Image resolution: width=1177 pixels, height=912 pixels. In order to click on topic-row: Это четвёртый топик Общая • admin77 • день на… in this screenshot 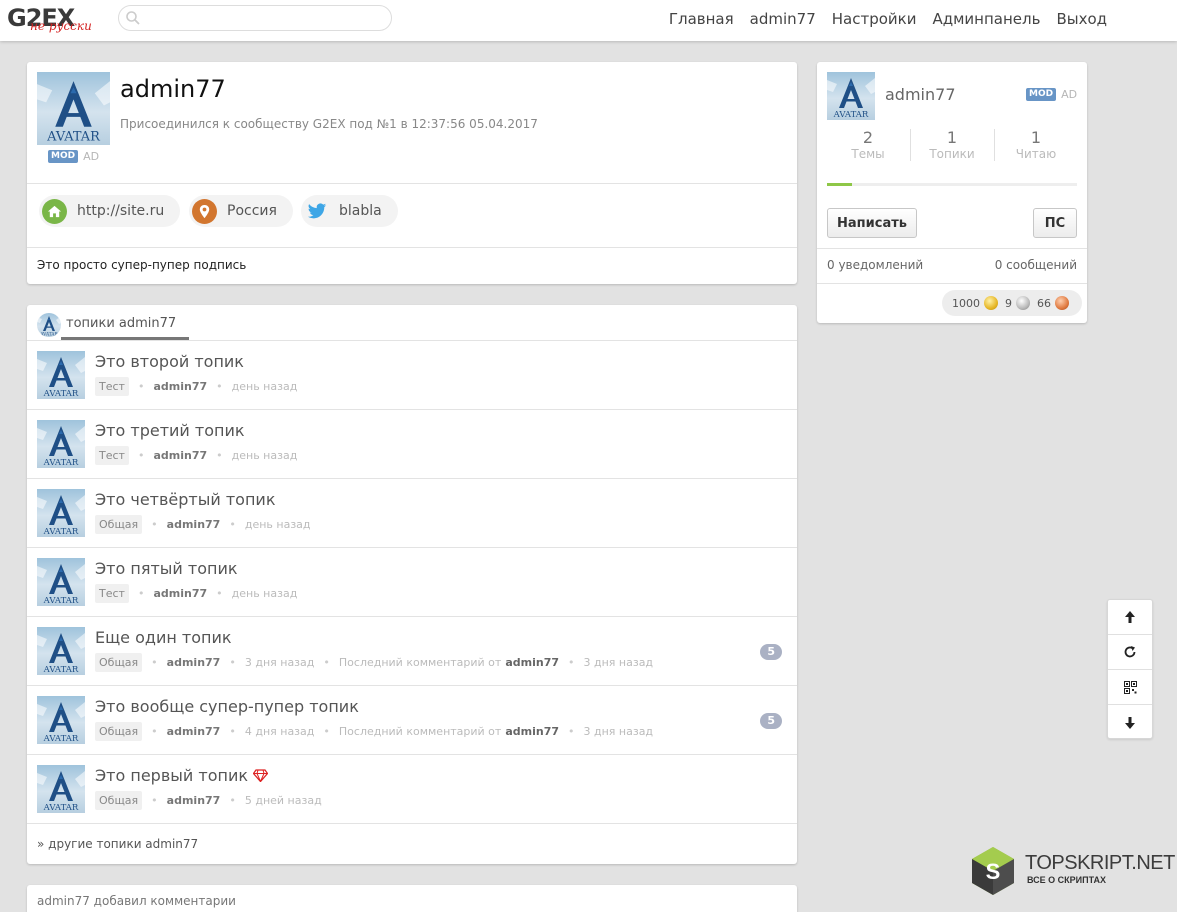, I will do `click(412, 513)`.